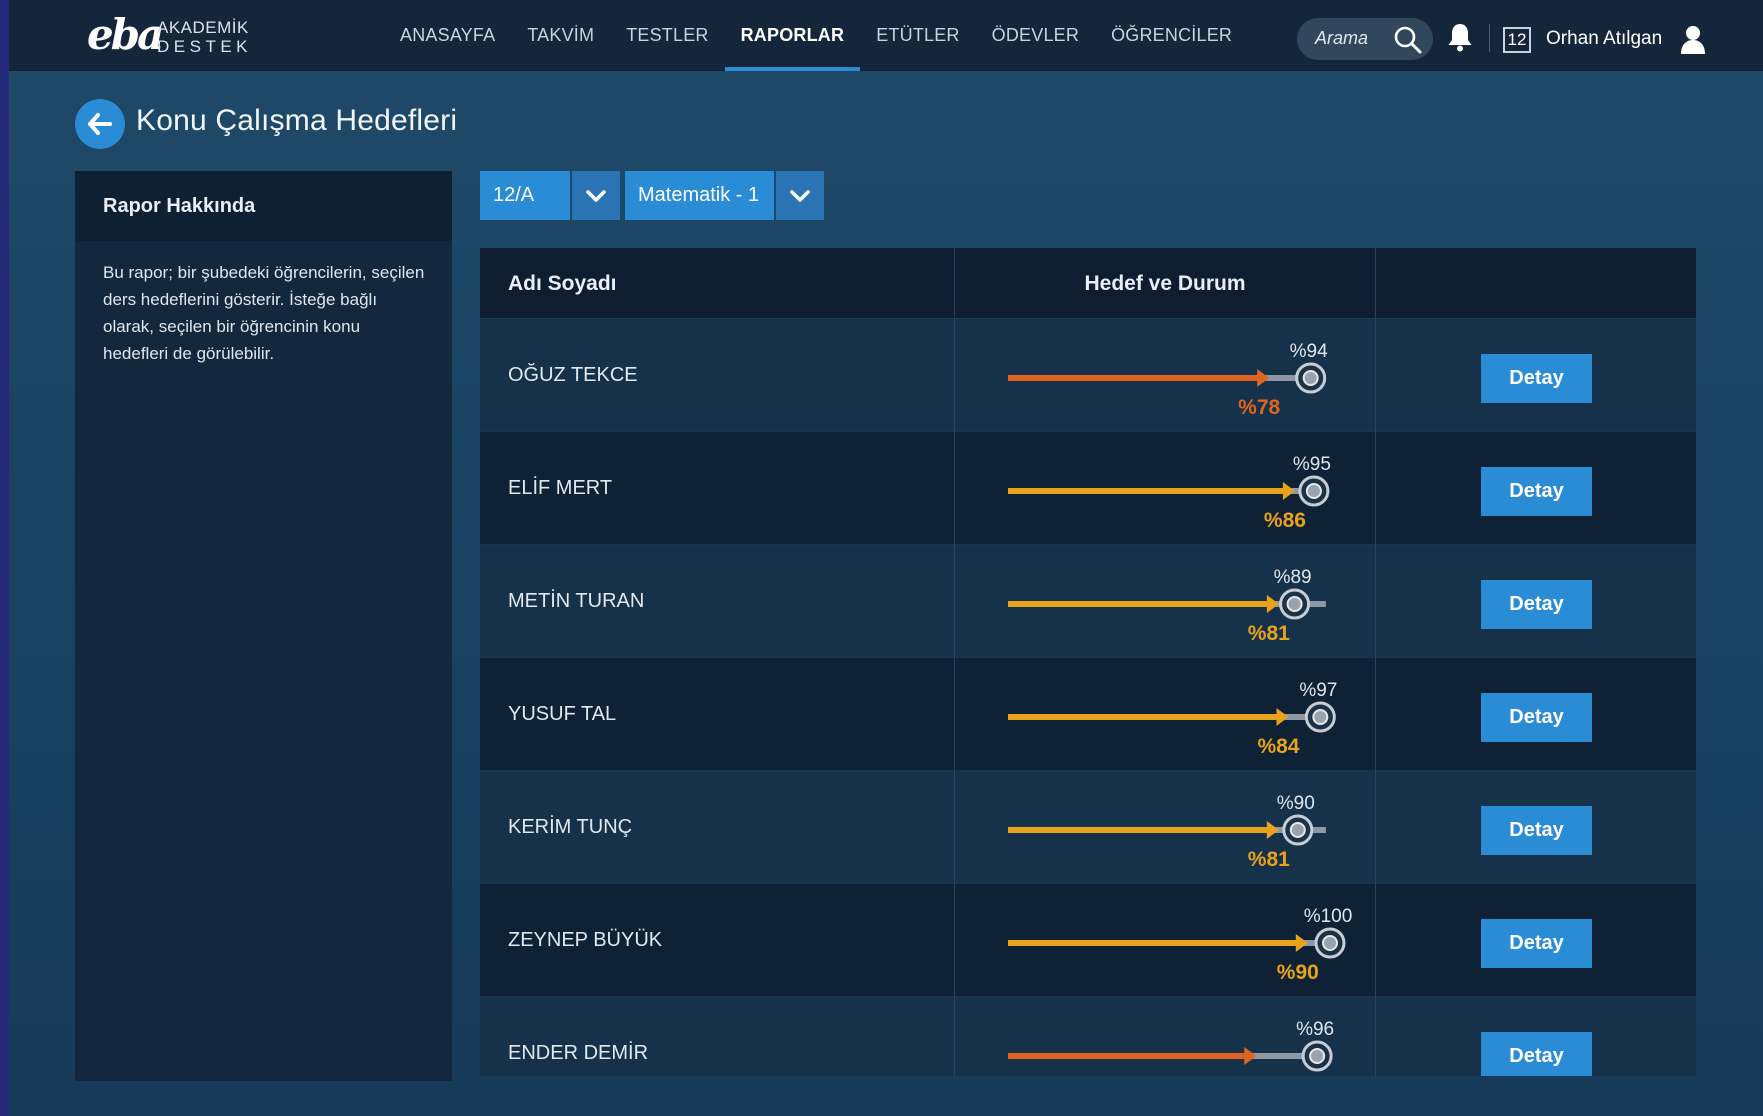  Describe the element at coordinates (717, 283) in the screenshot. I see `column-header-name: Adı Soyadı` at that location.